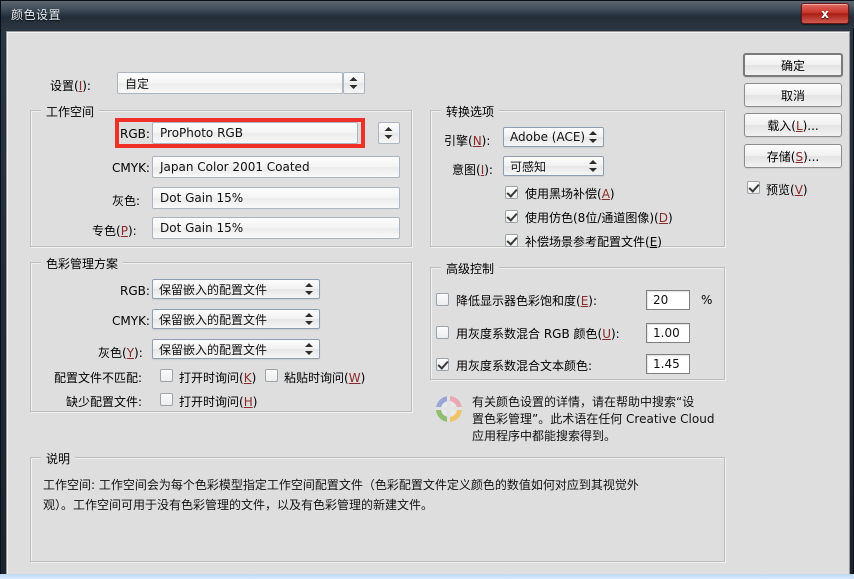 This screenshot has width=854, height=579. I want to click on missing-ask-open-checkbox, so click(166, 399).